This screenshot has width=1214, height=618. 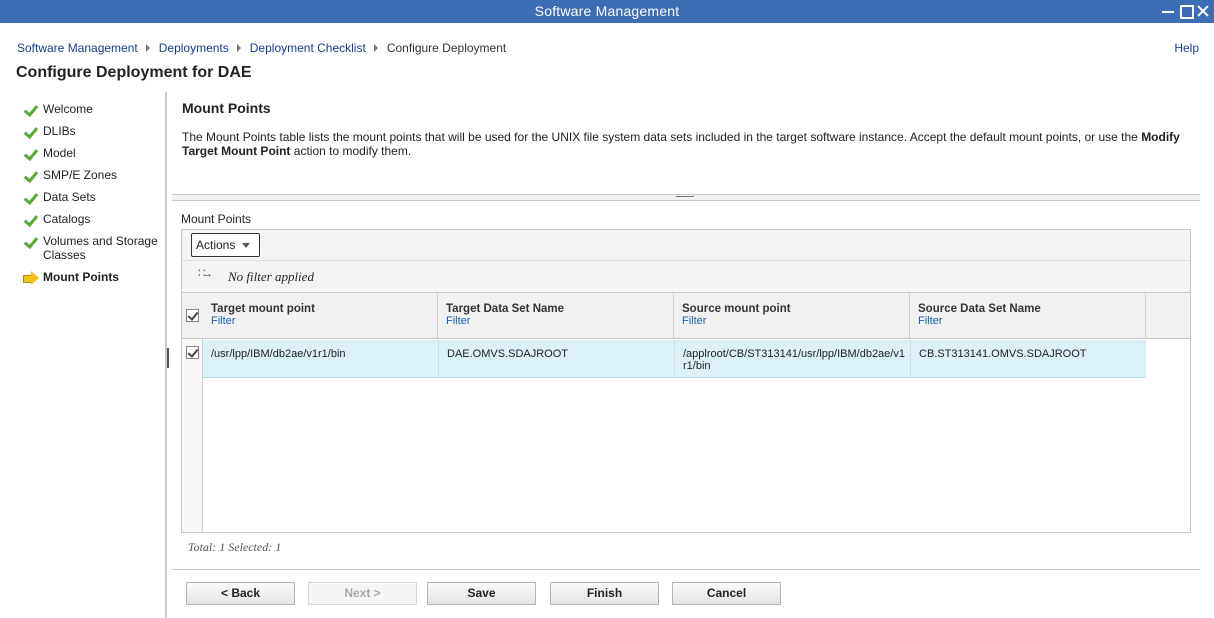 I want to click on column-header-source-mount-point: Source mount point Filter, so click(x=792, y=315).